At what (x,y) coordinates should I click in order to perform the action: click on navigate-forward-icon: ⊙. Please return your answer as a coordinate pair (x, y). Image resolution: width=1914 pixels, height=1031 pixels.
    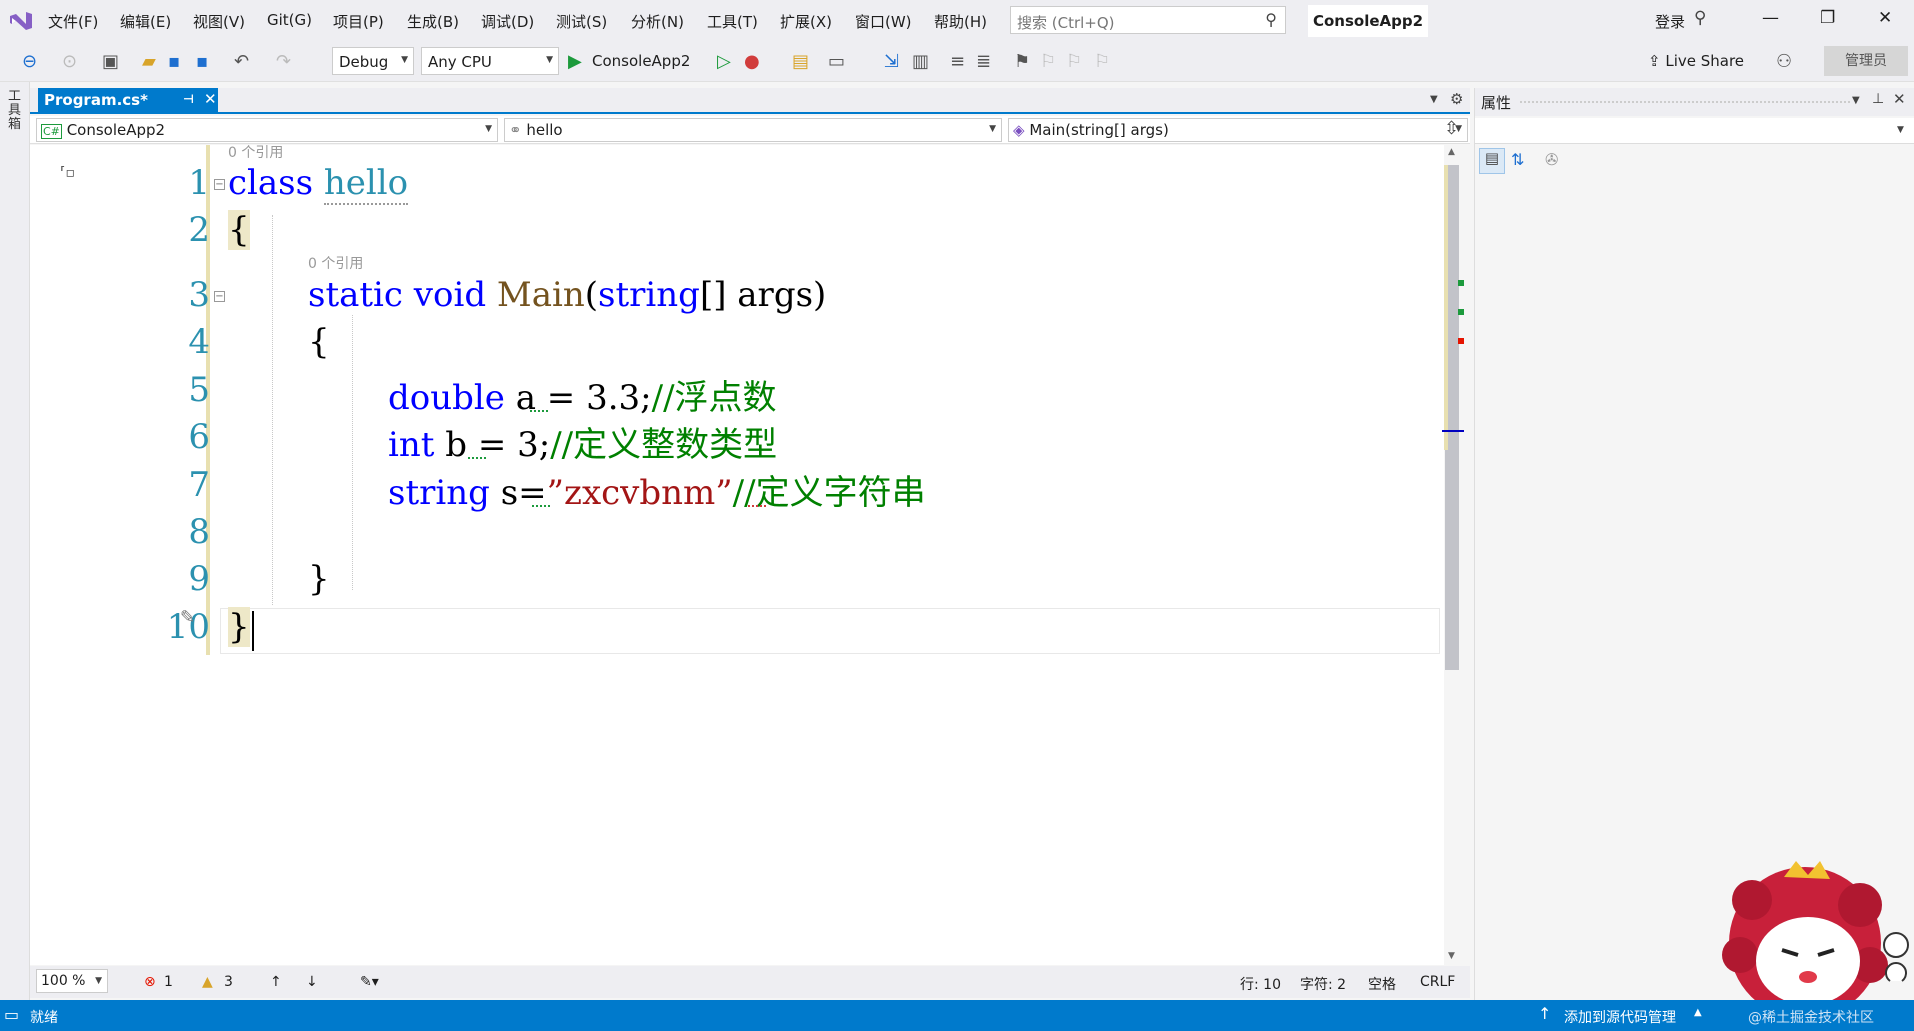
    Looking at the image, I should click on (69, 61).